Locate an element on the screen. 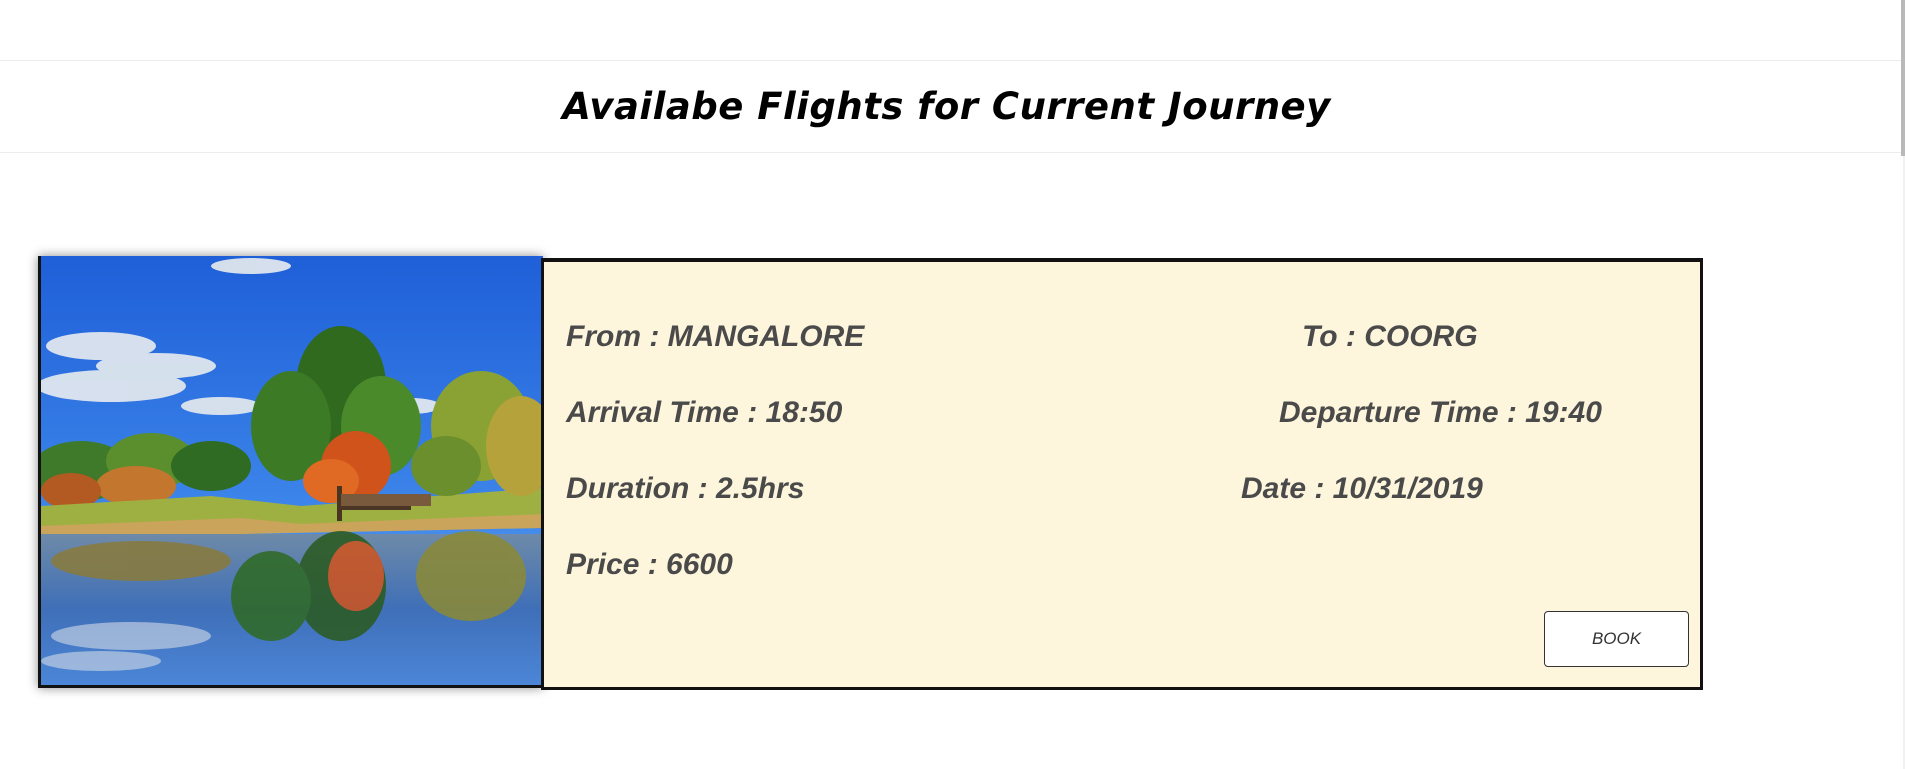 The height and width of the screenshot is (769, 1905). to-field: To : COORG is located at coordinates (1390, 336).